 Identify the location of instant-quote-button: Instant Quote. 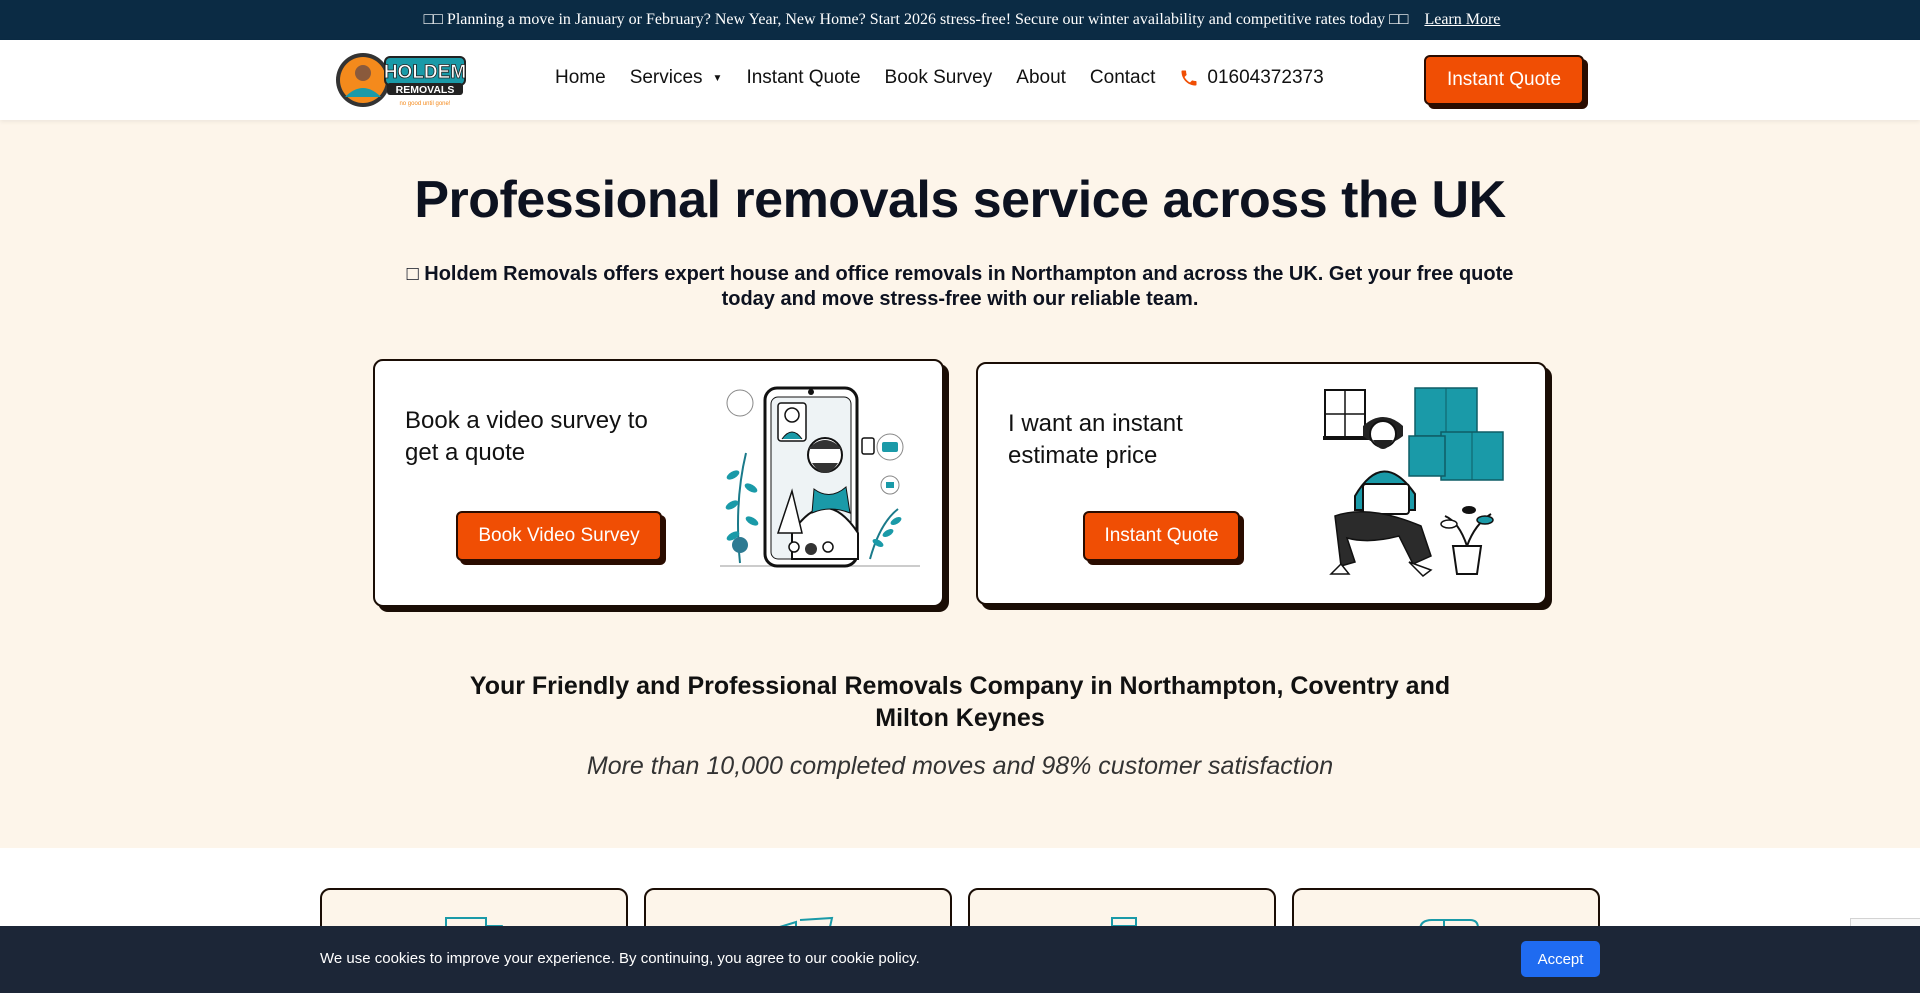
(1161, 536).